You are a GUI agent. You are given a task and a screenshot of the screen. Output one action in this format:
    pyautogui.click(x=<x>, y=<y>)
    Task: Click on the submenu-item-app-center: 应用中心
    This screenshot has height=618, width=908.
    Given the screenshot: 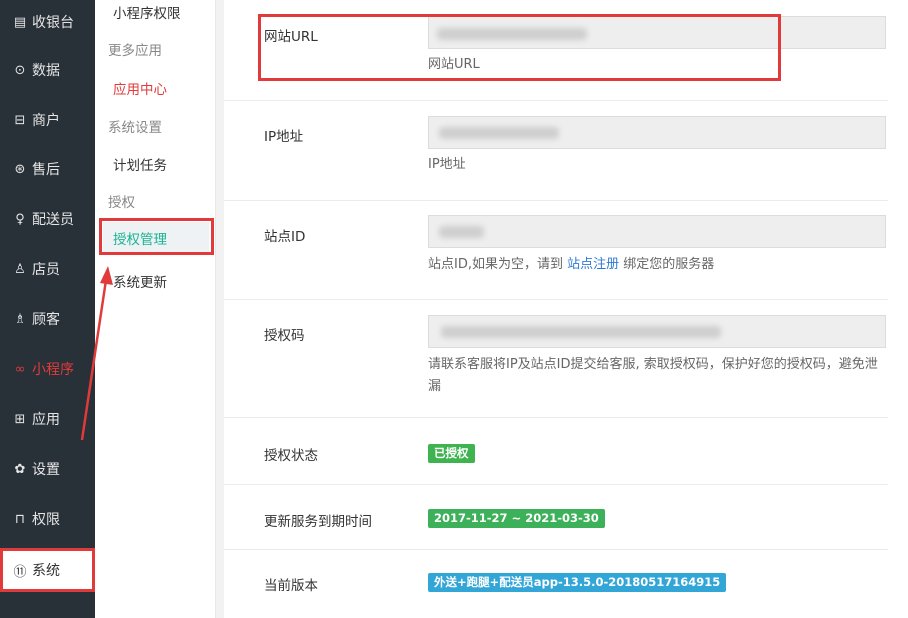 What is the action you would take?
    pyautogui.click(x=155, y=88)
    